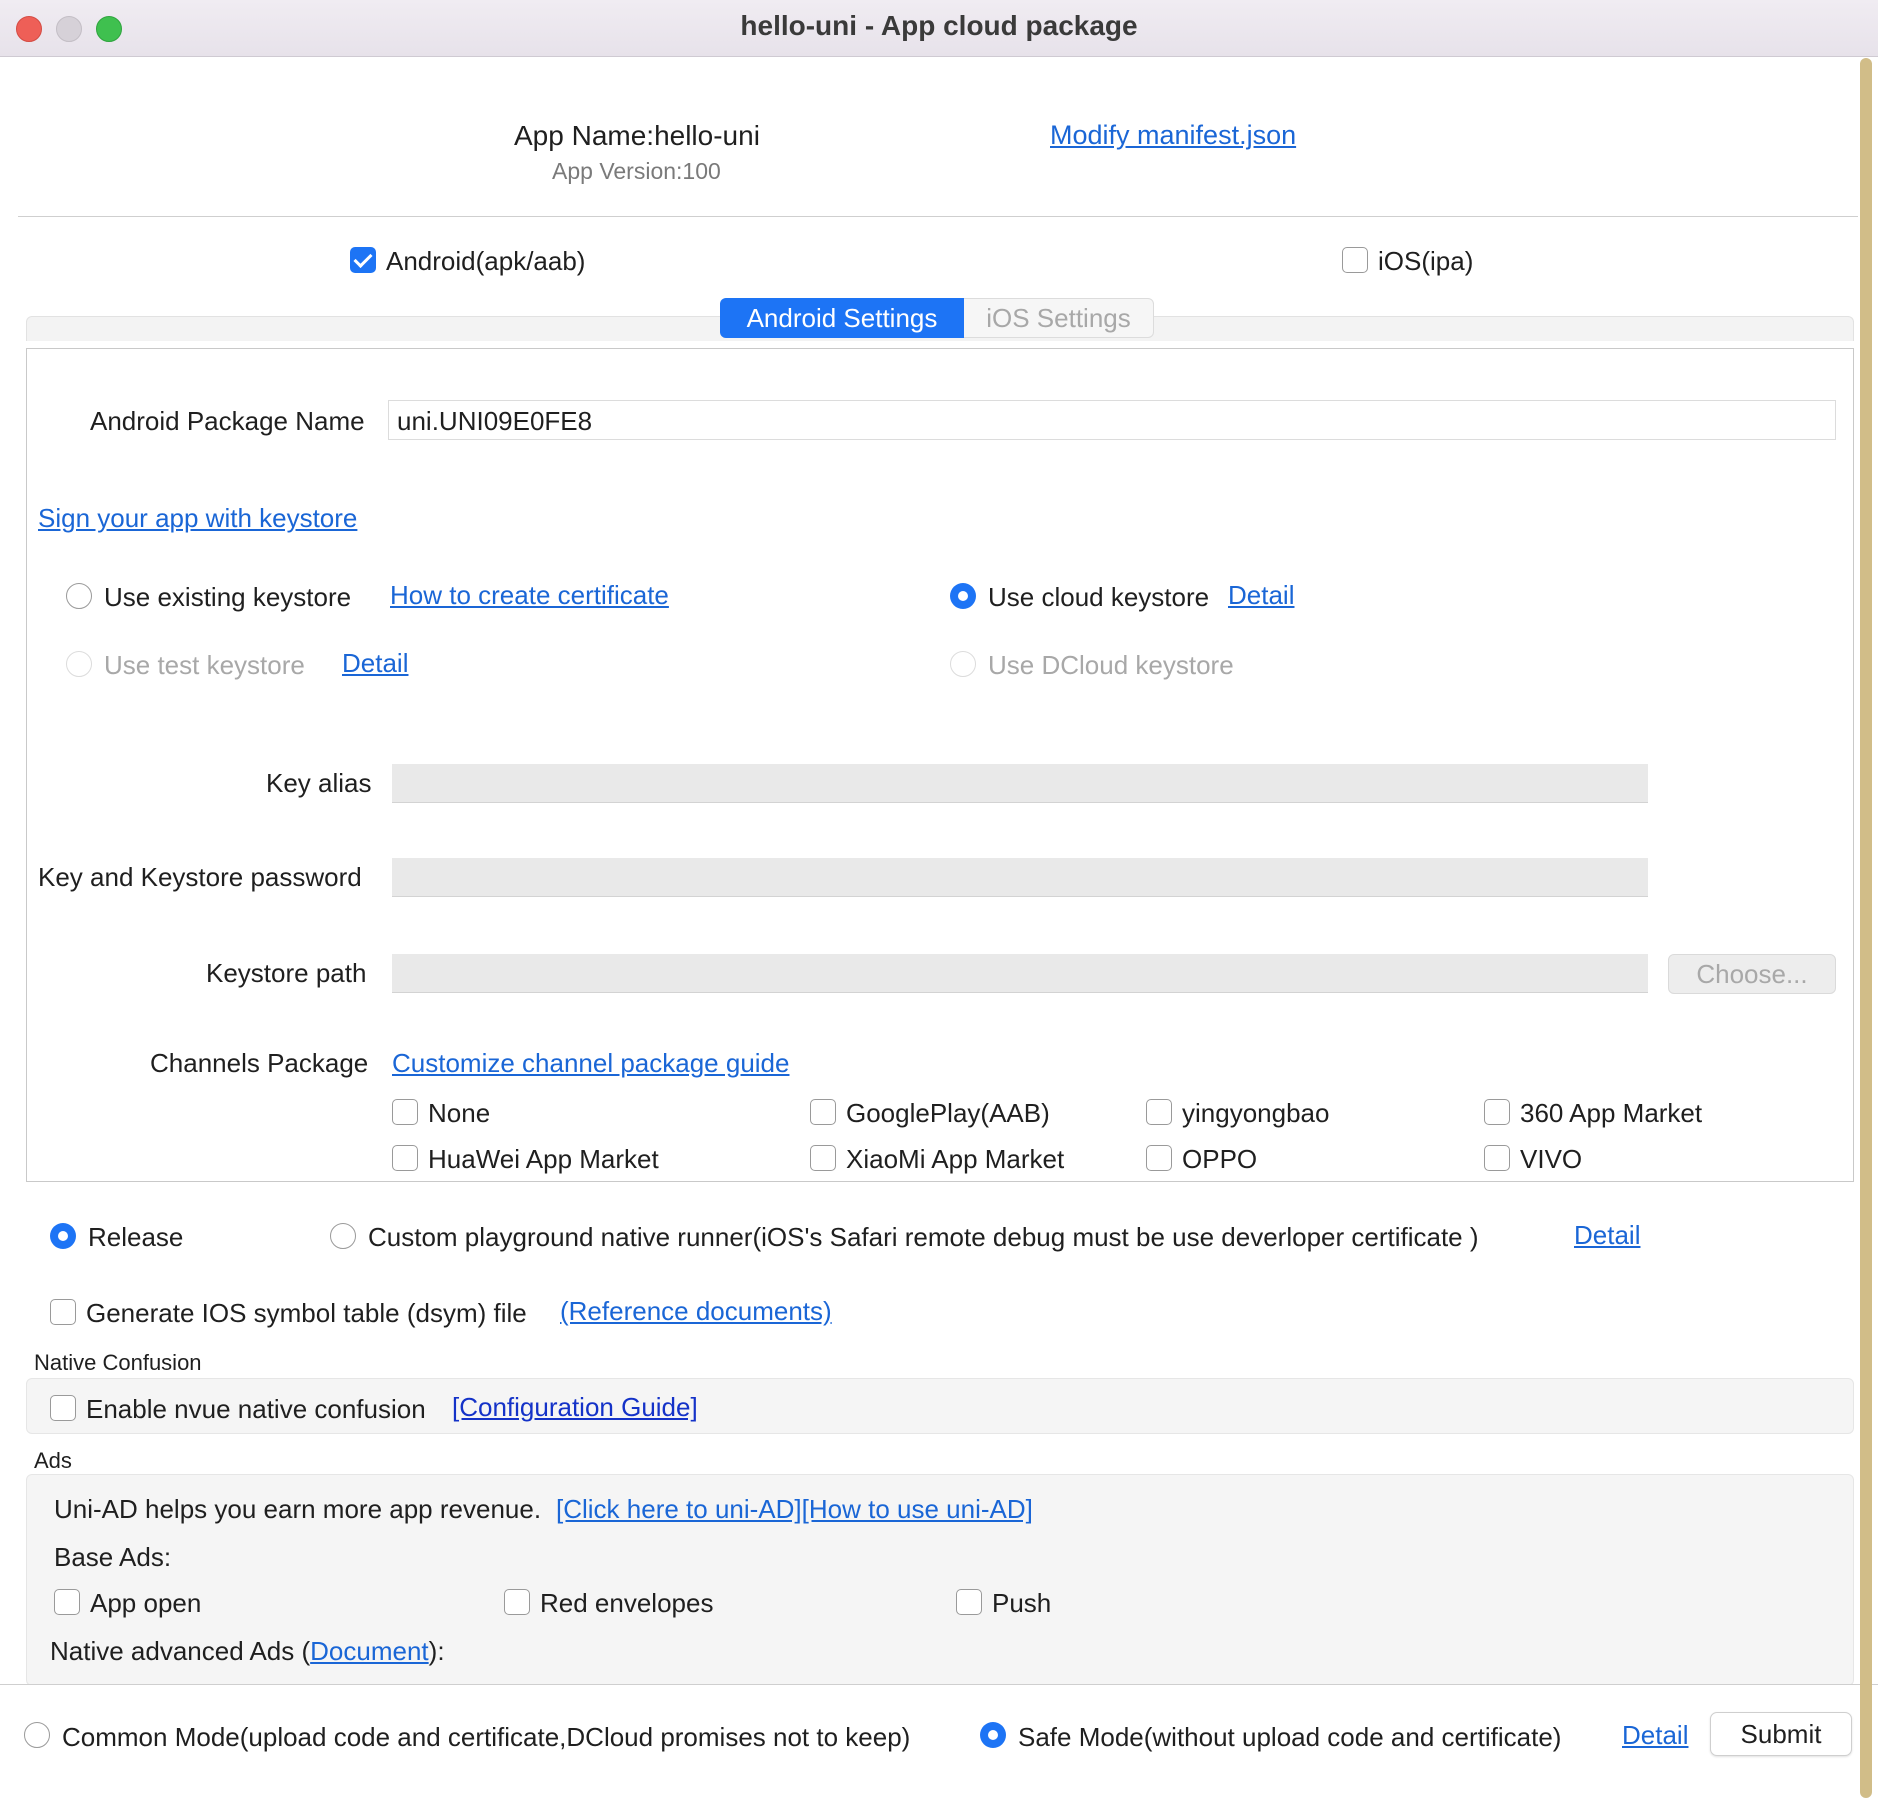 This screenshot has width=1878, height=1798. What do you see at coordinates (590, 1063) in the screenshot?
I see `channel-guide-link: Customize channel package guide` at bounding box center [590, 1063].